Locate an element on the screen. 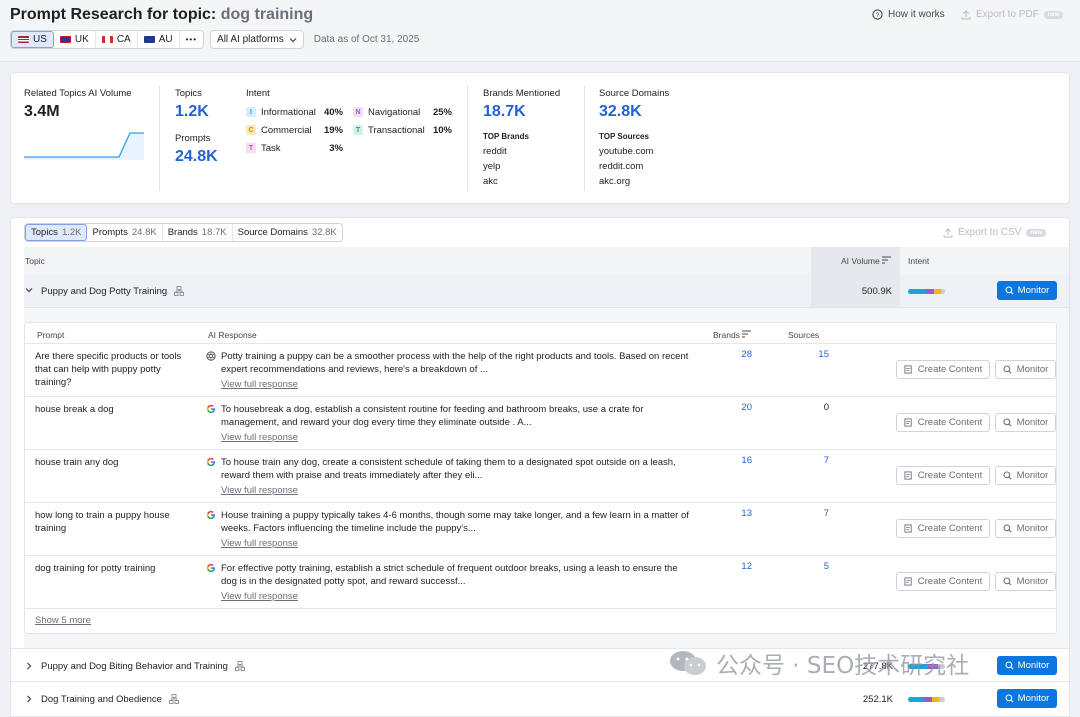  chevron-down-icon is located at coordinates (29, 290).